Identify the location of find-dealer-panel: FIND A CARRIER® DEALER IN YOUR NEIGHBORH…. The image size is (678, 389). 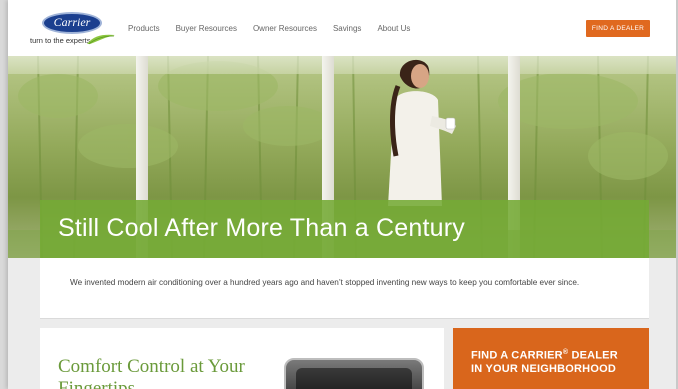
(551, 358).